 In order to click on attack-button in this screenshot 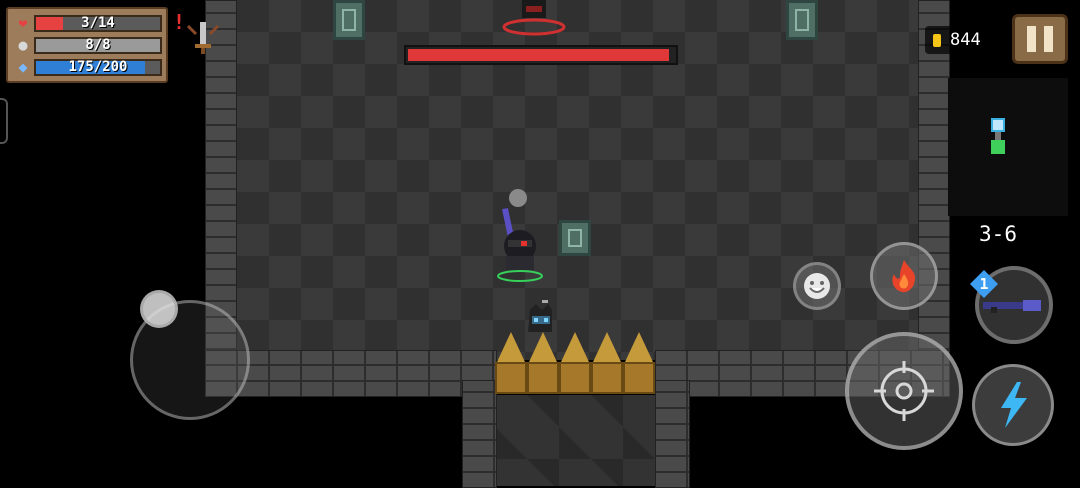, I will do `click(904, 391)`.